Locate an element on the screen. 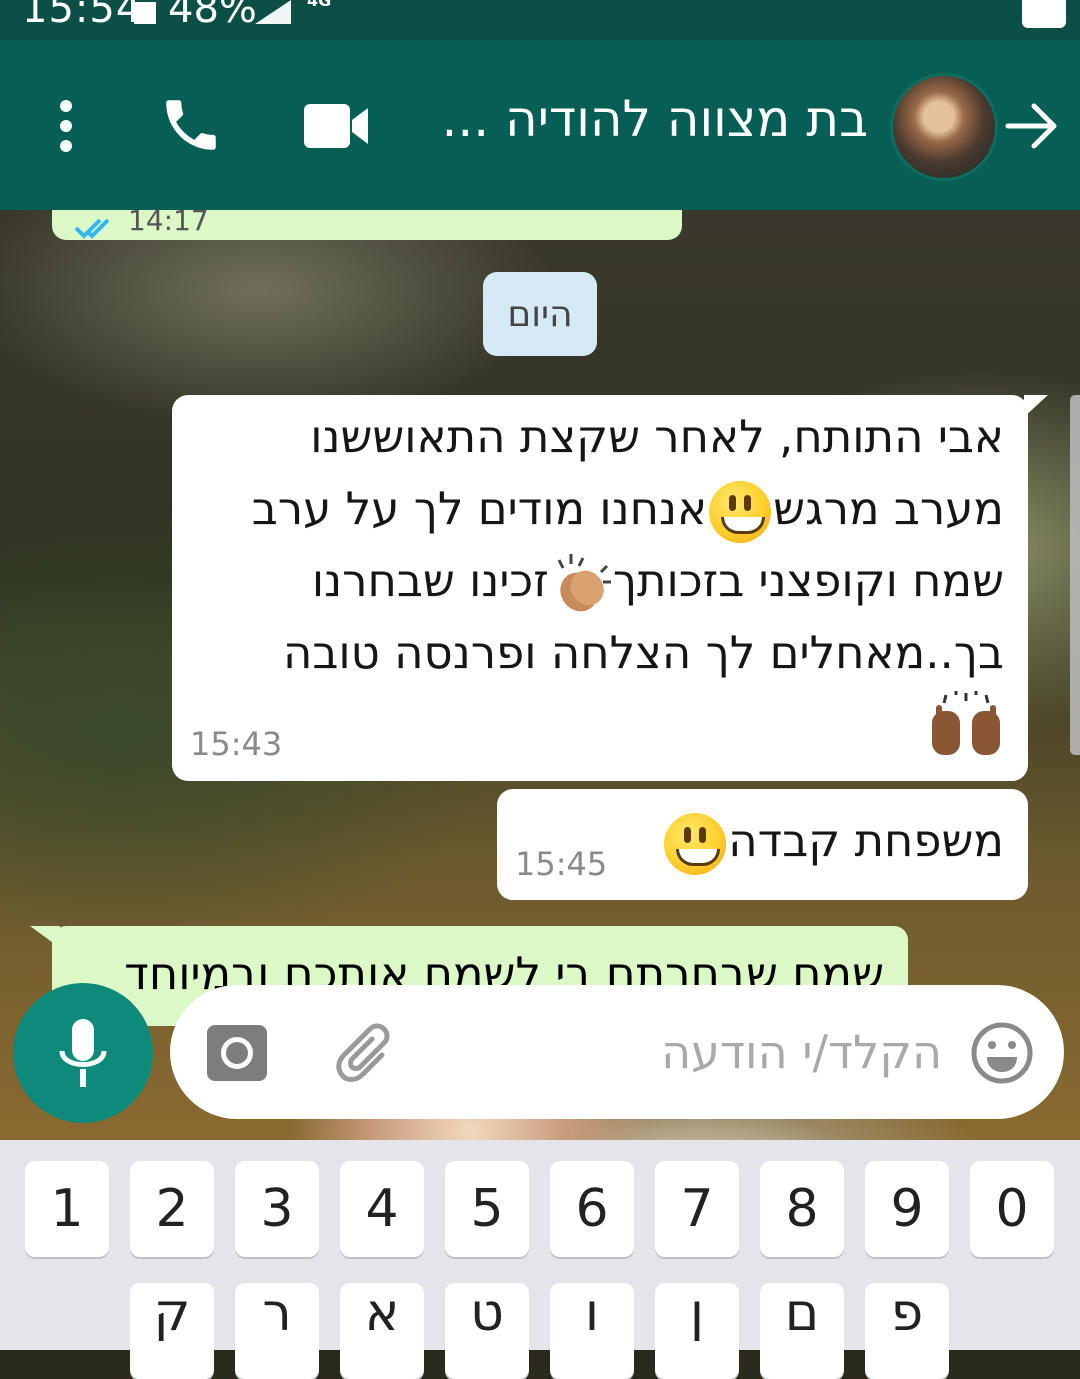 This screenshot has width=1080, height=1379. call-icon is located at coordinates (191, 125).